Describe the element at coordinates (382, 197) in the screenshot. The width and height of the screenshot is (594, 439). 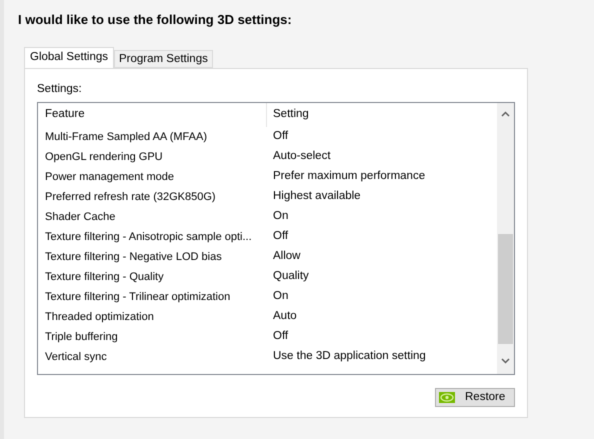
I see `setting-cell: Highest available` at that location.